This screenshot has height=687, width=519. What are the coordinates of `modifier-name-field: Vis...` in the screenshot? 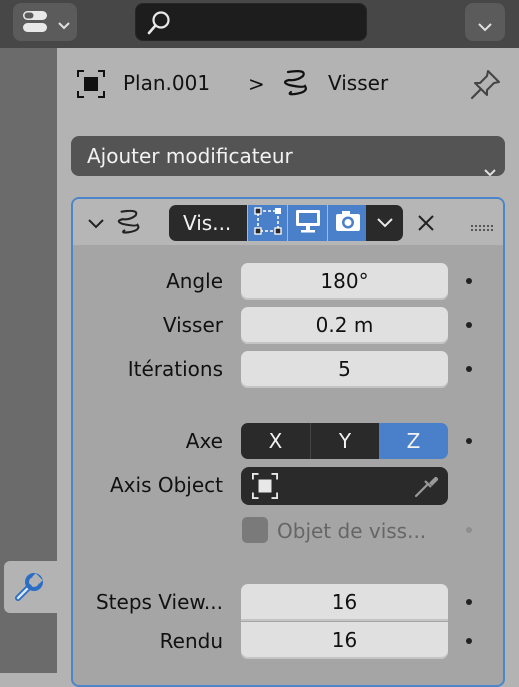 It's located at (208, 223).